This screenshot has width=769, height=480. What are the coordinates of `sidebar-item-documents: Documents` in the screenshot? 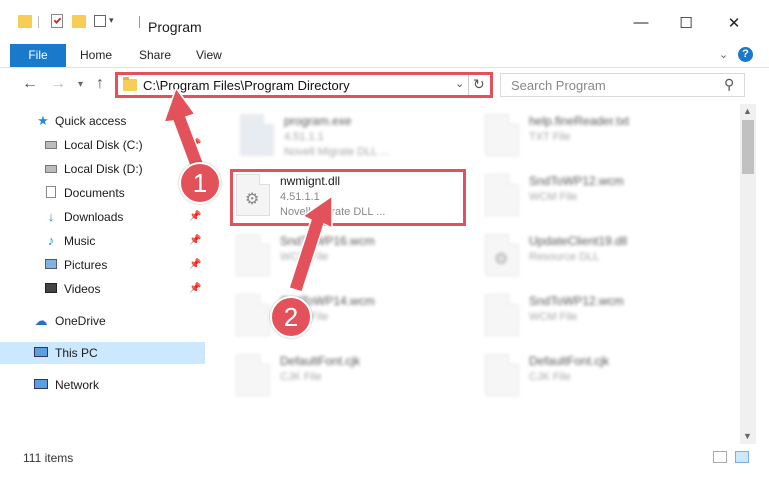 It's located at (102, 193).